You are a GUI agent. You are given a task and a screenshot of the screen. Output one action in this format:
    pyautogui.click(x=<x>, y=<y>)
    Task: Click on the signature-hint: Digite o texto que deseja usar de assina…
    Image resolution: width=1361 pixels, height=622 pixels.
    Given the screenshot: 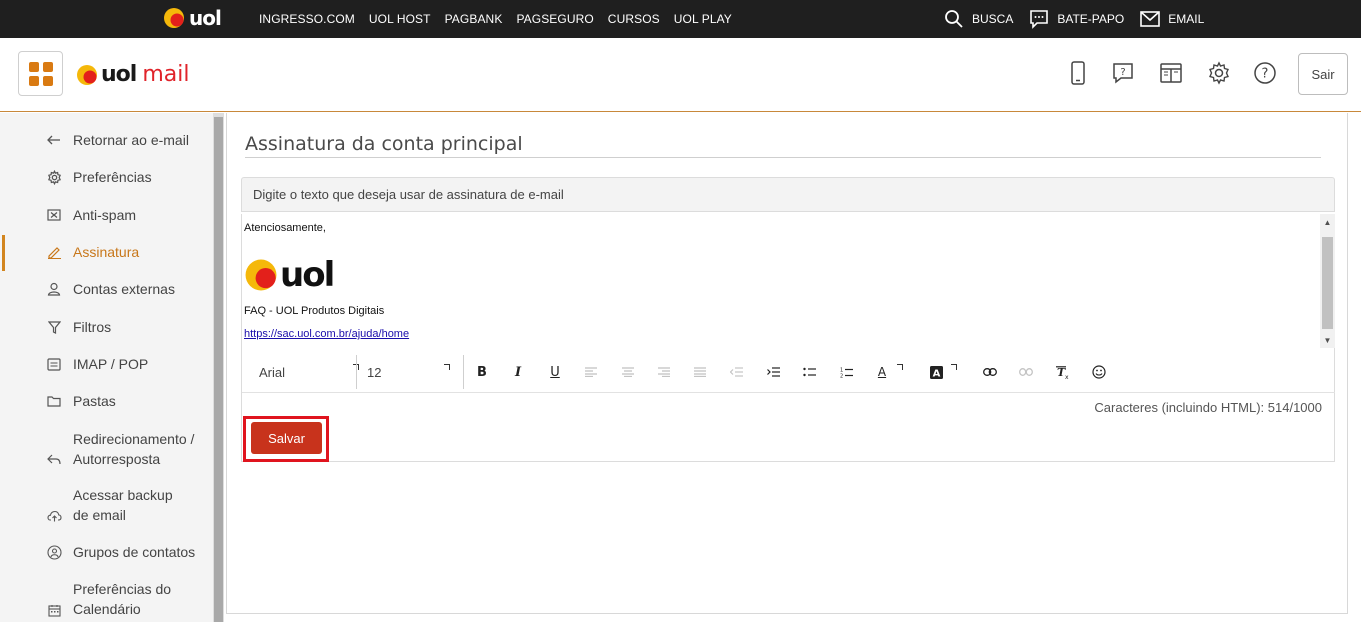 What is the action you would take?
    pyautogui.click(x=788, y=194)
    